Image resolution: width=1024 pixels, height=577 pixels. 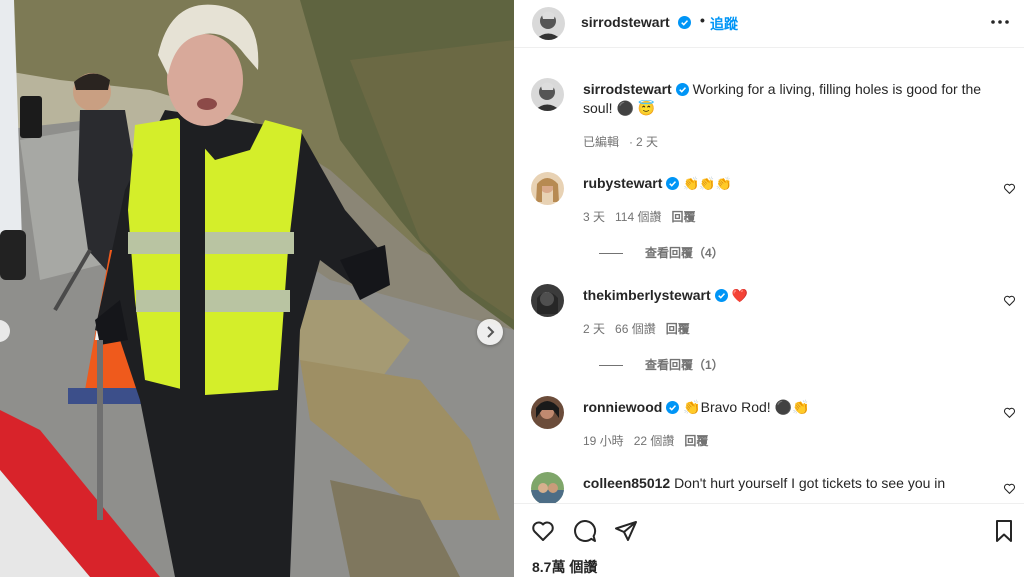 What do you see at coordinates (626, 531) in the screenshot?
I see `send-icon` at bounding box center [626, 531].